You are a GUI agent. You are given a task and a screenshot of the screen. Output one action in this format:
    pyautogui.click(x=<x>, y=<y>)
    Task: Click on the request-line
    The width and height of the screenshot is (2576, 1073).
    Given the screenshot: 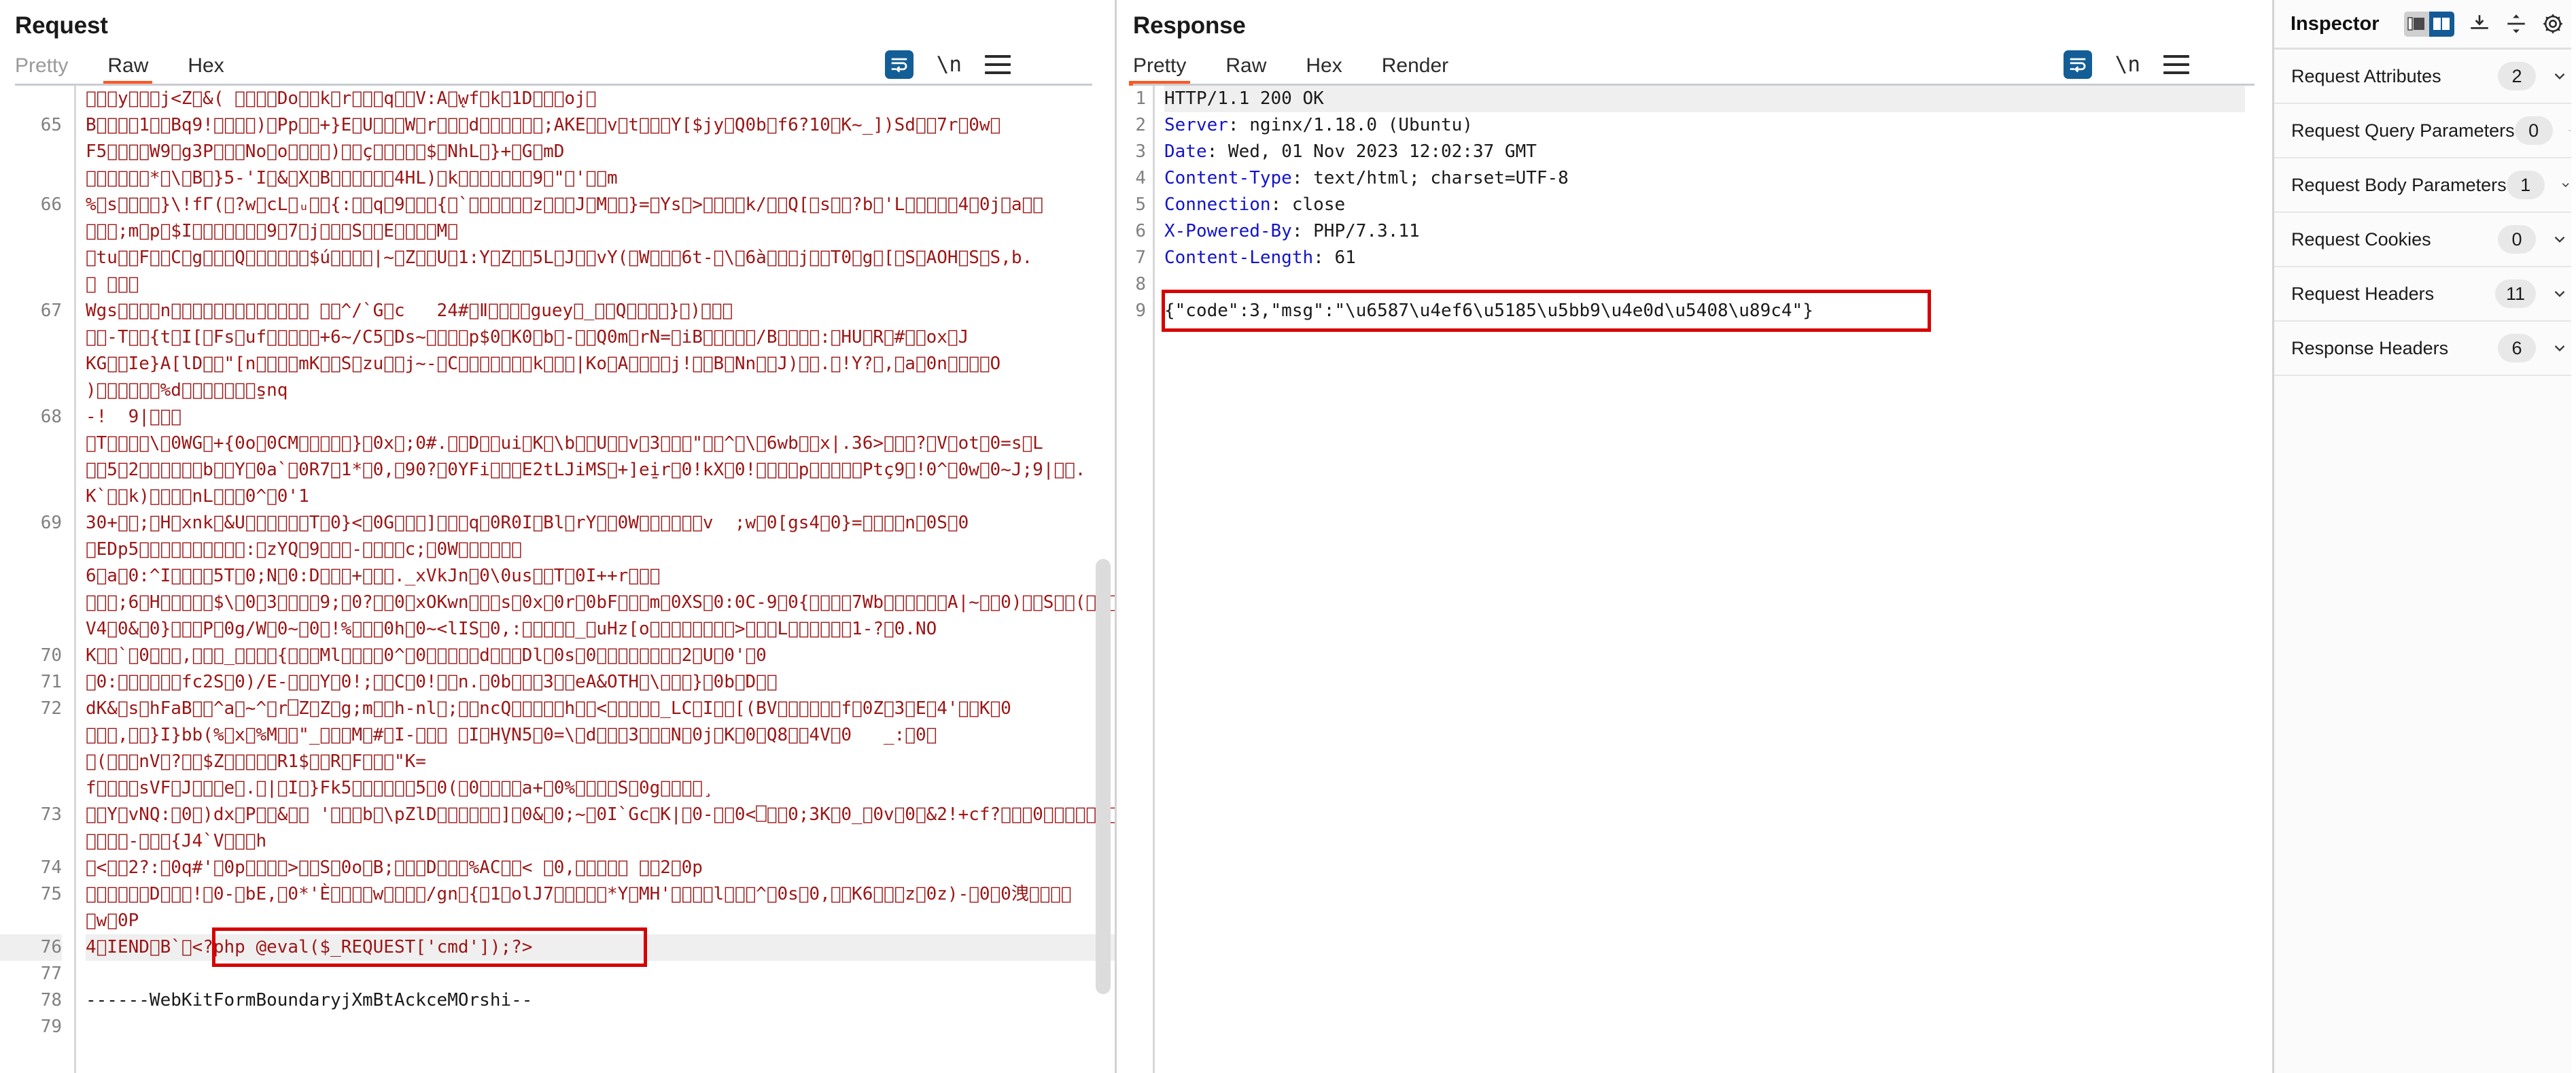 What is the action you would take?
    pyautogui.click(x=600, y=1027)
    